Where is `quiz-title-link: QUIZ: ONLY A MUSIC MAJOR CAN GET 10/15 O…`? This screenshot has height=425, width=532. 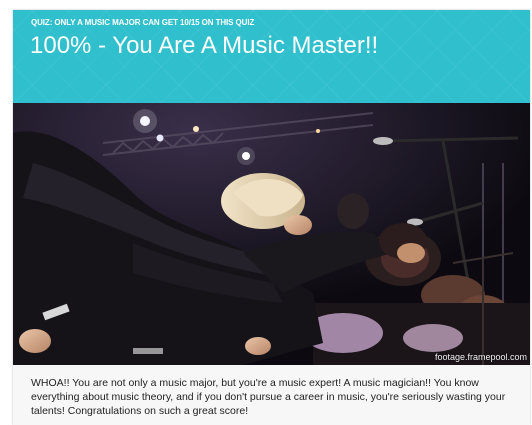 quiz-title-link: QUIZ: ONLY A MUSIC MAJOR CAN GET 10/15 O… is located at coordinates (142, 22).